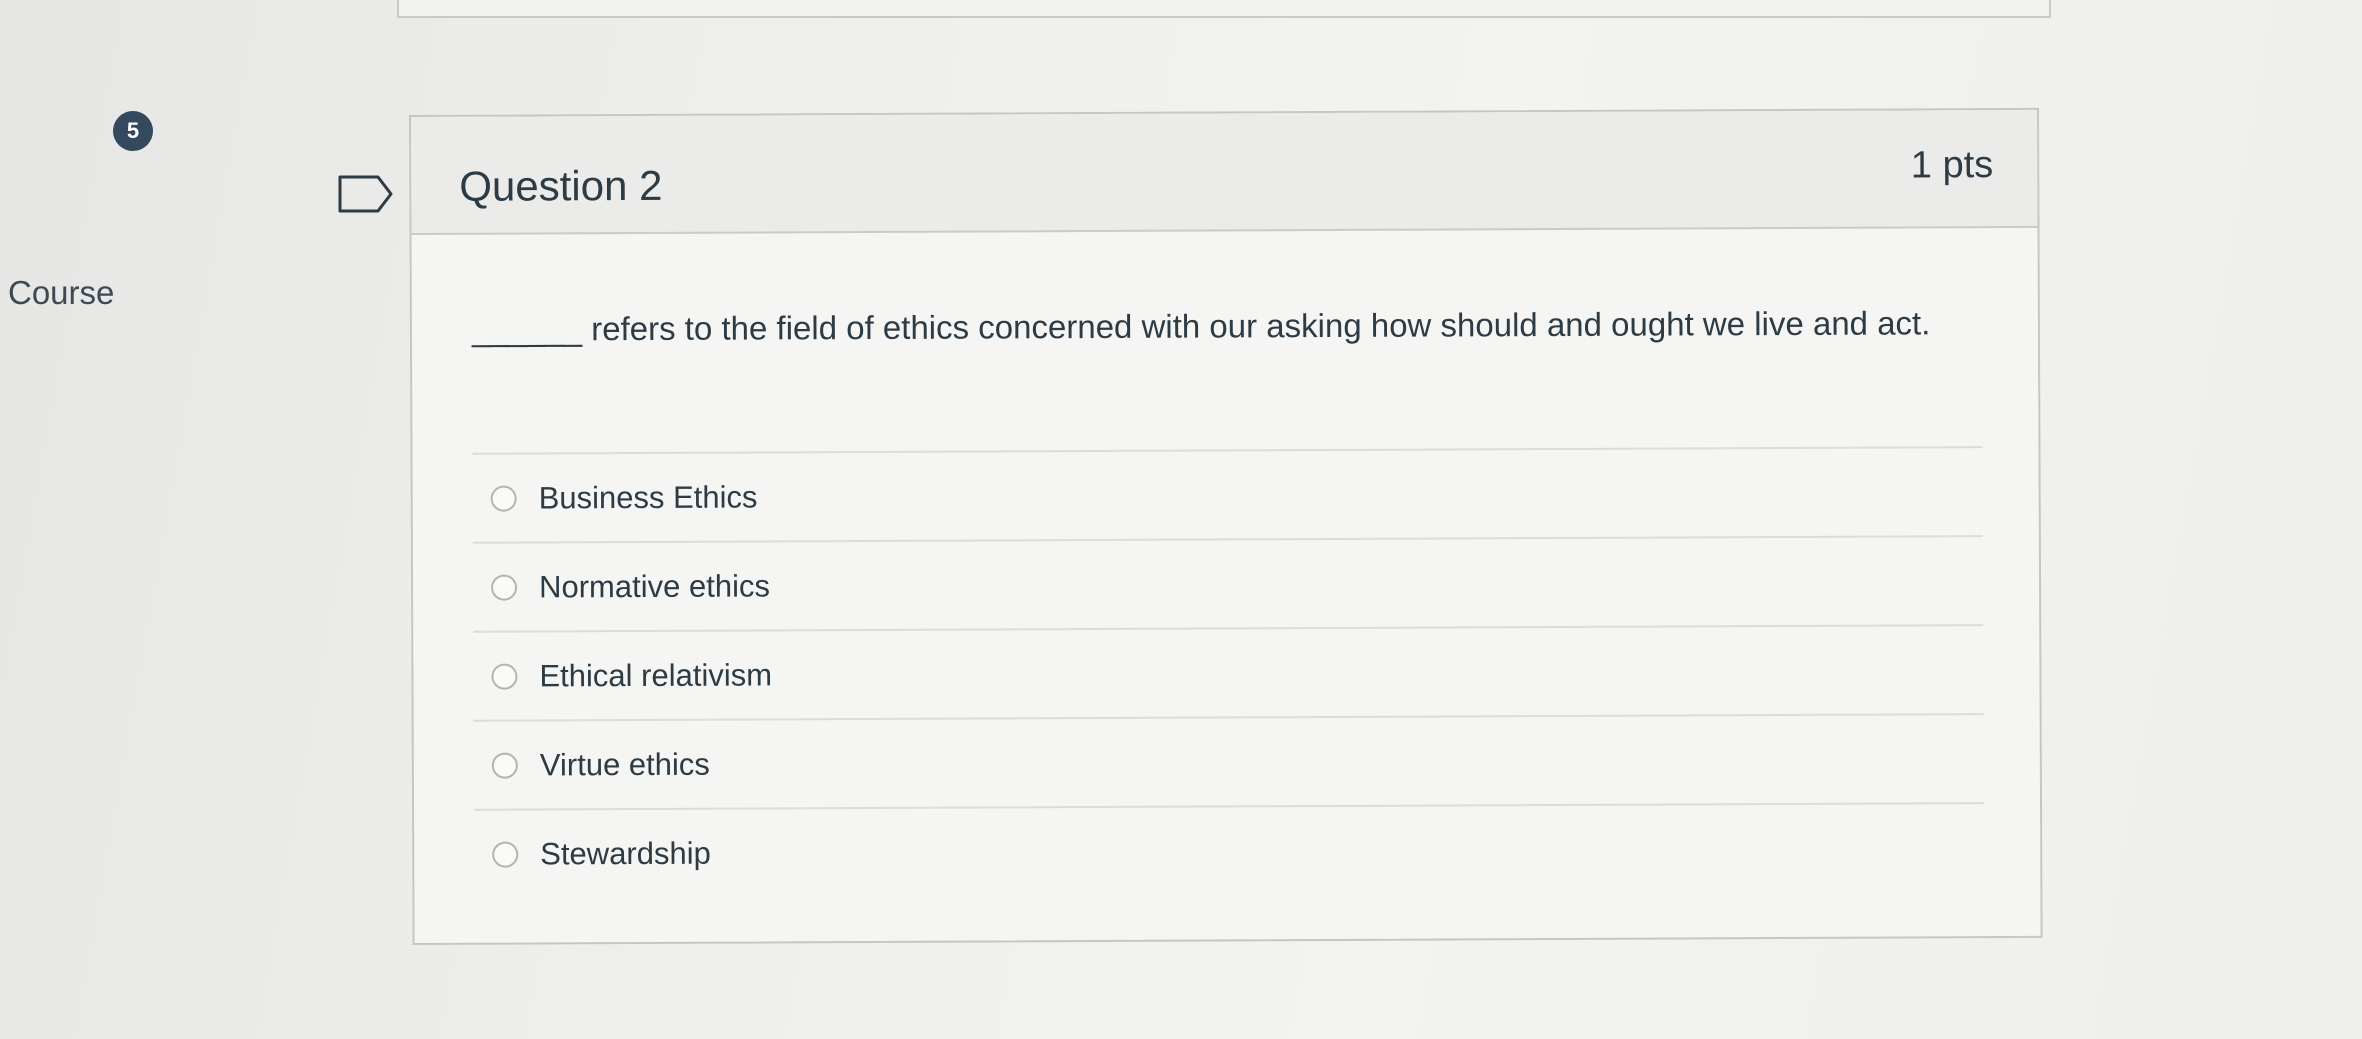 The height and width of the screenshot is (1039, 2362). What do you see at coordinates (61, 293) in the screenshot?
I see `sidebar-course-label: Course` at bounding box center [61, 293].